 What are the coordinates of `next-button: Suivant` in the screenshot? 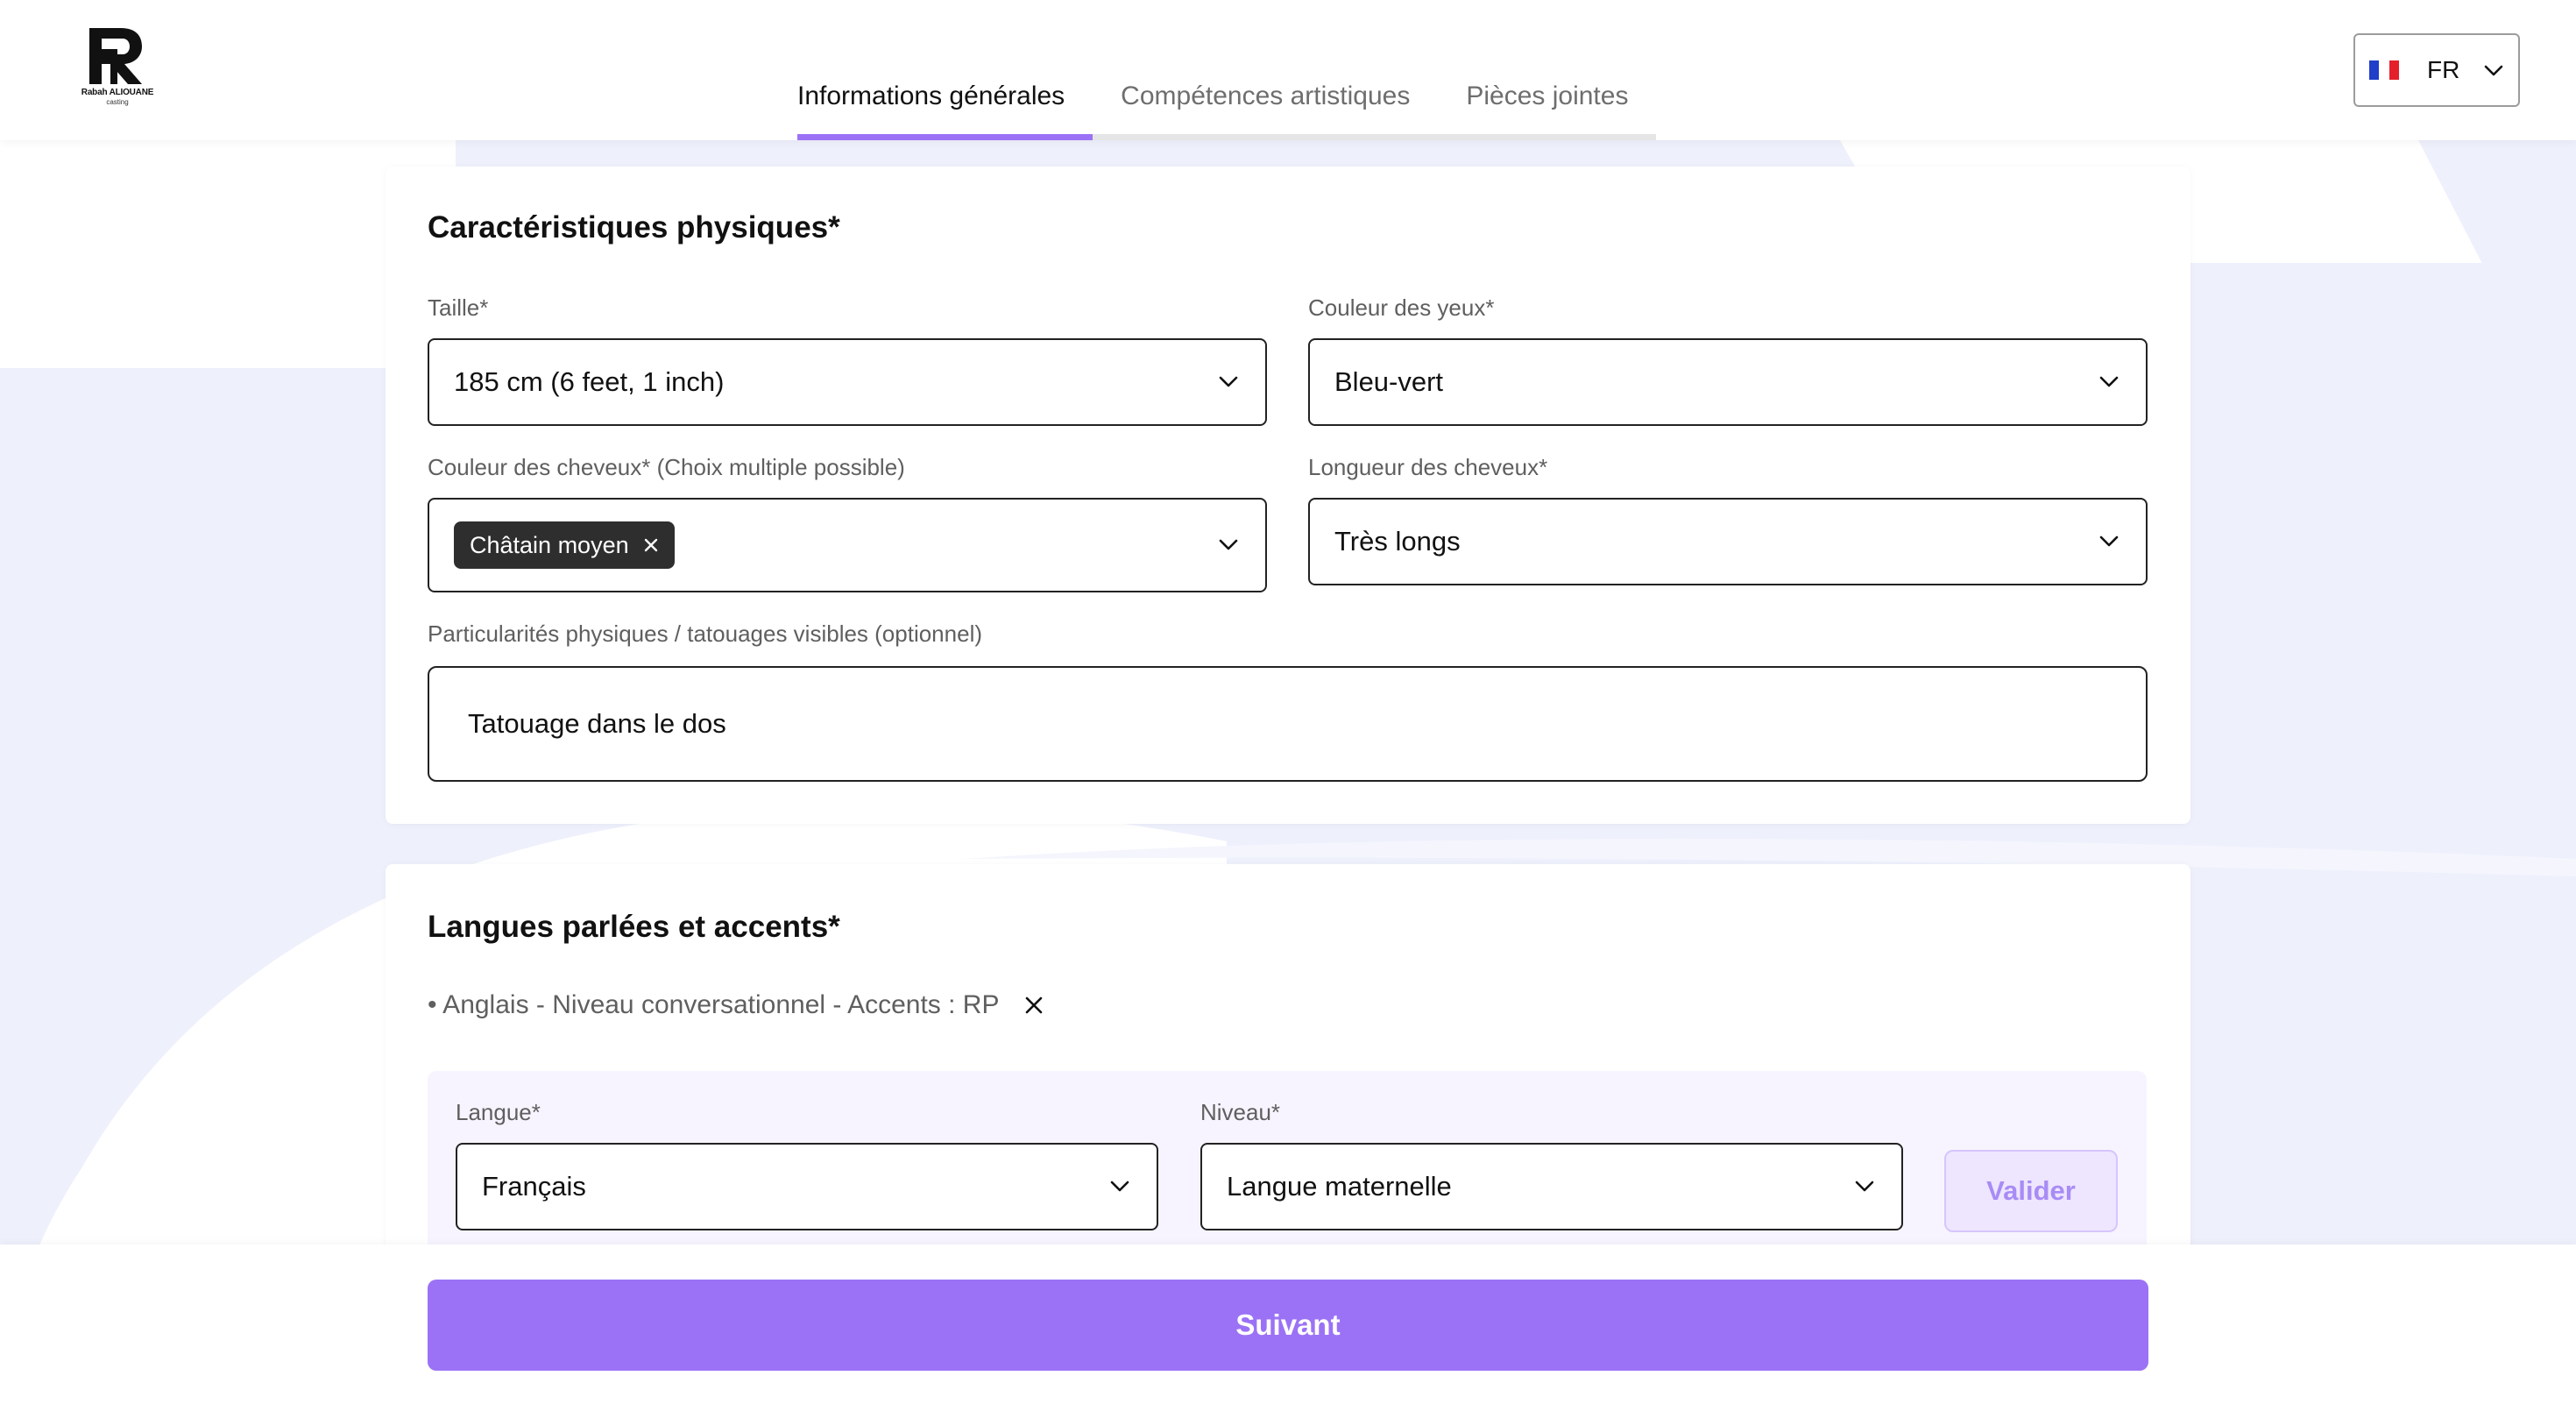 It's located at (1288, 1325).